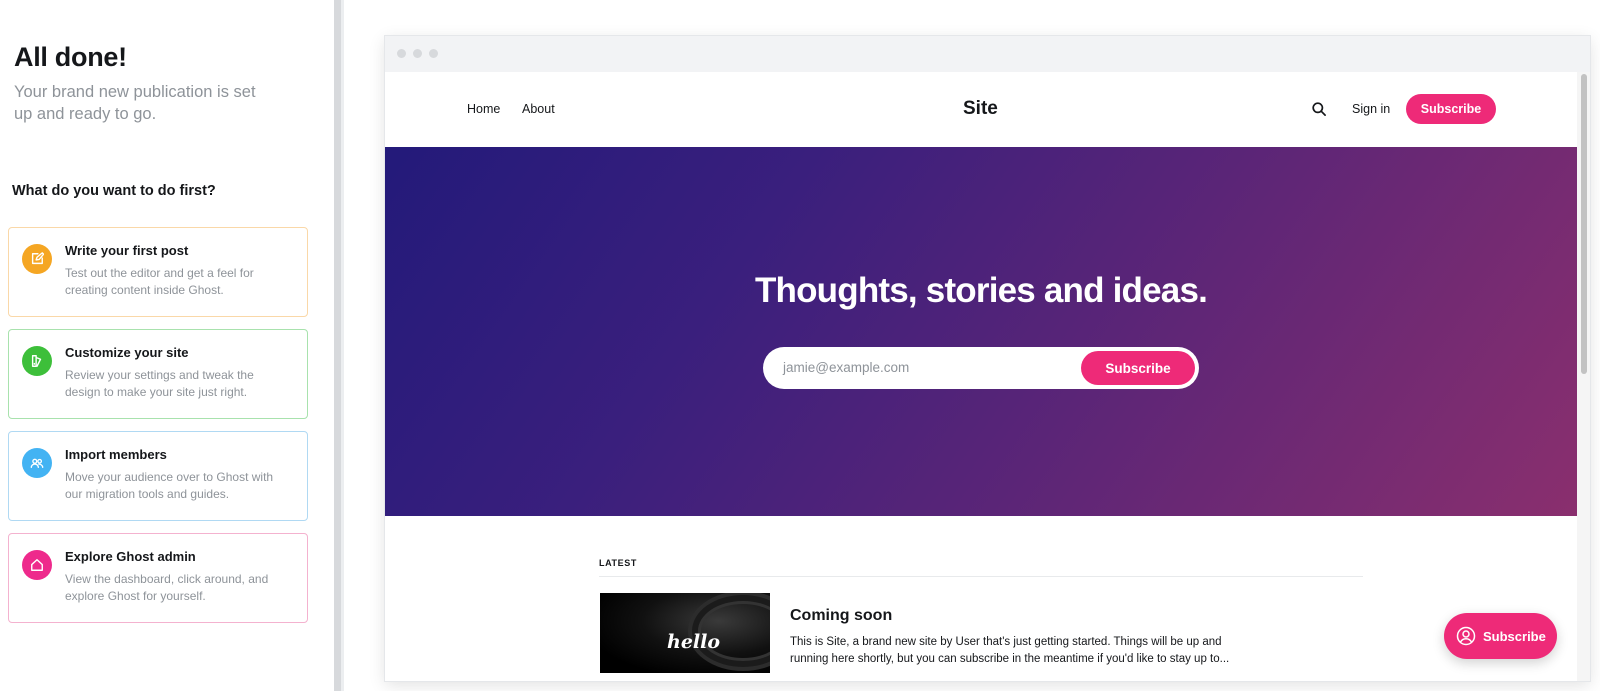 This screenshot has height=691, width=1600. I want to click on header-subscribe-button: Subscribe, so click(1451, 109).